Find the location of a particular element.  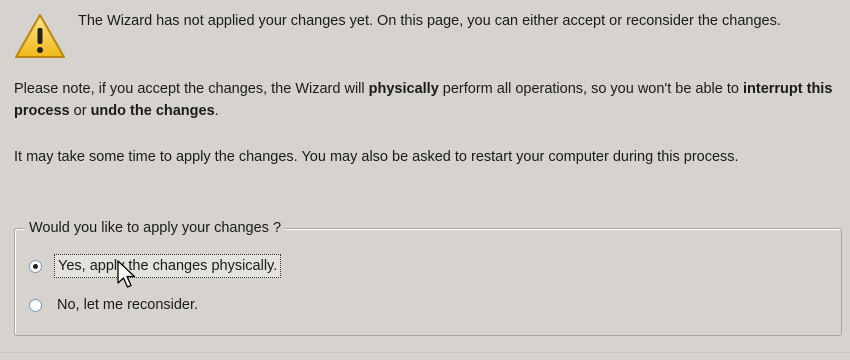

apply-option-label: Yes, apply the changes physically. is located at coordinates (168, 266).